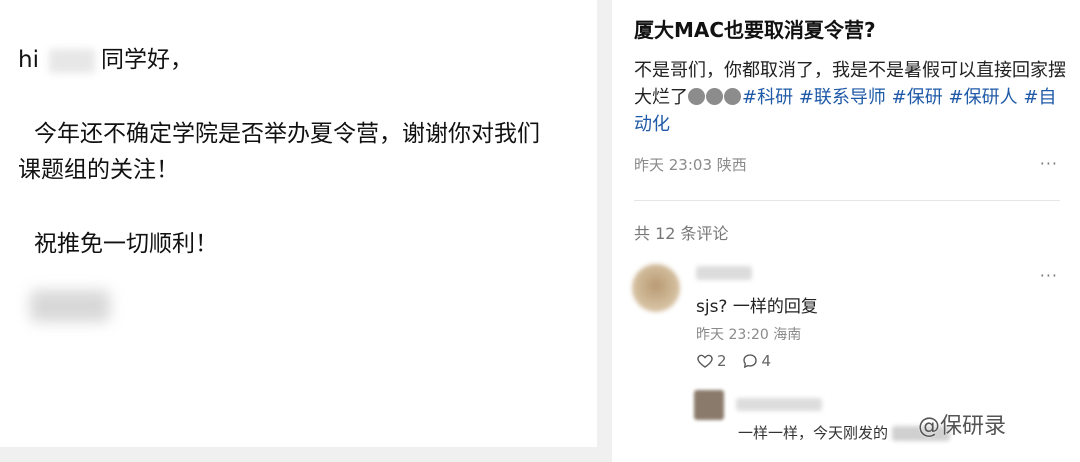 The image size is (1080, 462). Describe the element at coordinates (842, 97) in the screenshot. I see `tag-contact-advisor: #联系导师` at that location.